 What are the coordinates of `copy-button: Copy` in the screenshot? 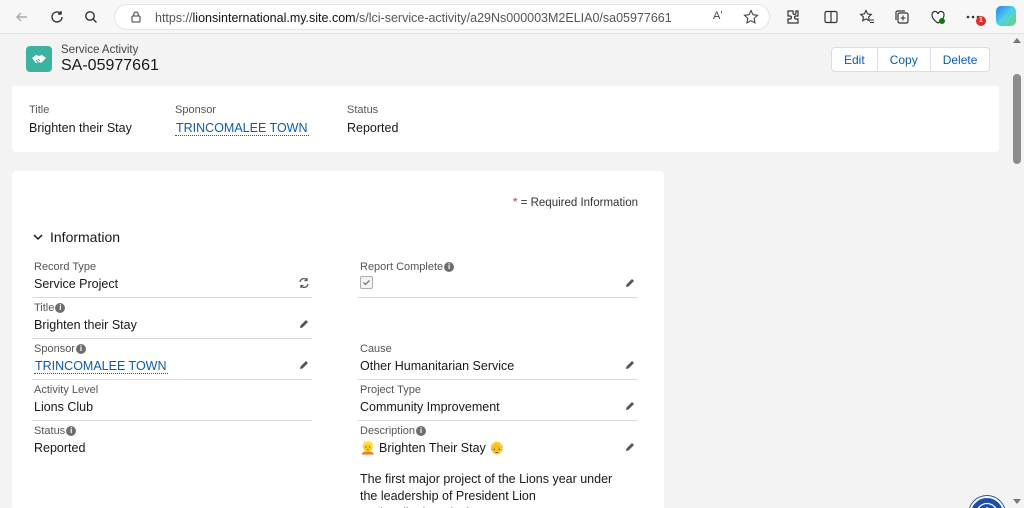 It's located at (904, 59).